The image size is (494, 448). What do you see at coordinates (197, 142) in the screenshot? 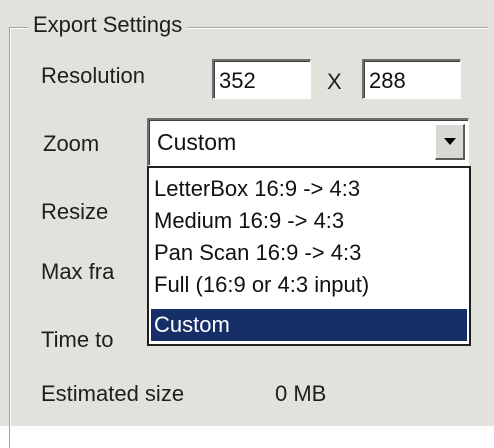
I see `zoom-selected-value: Custom` at bounding box center [197, 142].